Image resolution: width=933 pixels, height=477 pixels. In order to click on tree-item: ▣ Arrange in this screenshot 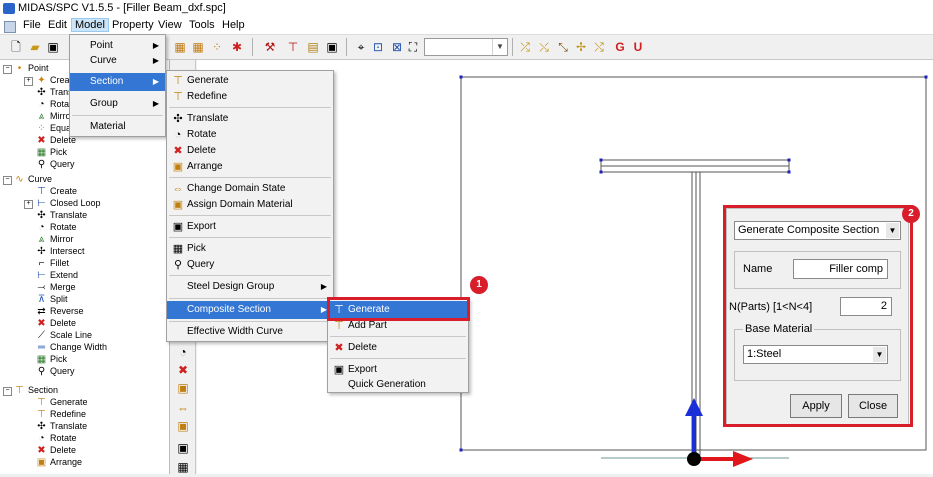, I will do `click(59, 462)`.